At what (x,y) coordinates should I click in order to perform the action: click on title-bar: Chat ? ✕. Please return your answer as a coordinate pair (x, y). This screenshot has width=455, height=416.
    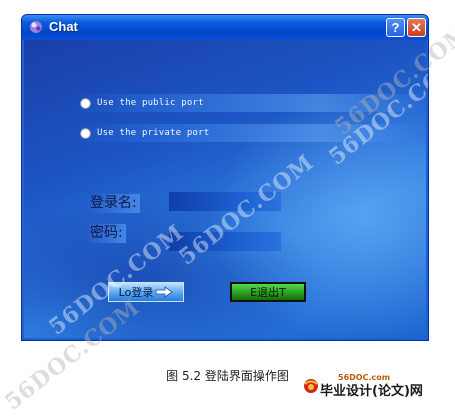
    Looking at the image, I should click on (225, 27).